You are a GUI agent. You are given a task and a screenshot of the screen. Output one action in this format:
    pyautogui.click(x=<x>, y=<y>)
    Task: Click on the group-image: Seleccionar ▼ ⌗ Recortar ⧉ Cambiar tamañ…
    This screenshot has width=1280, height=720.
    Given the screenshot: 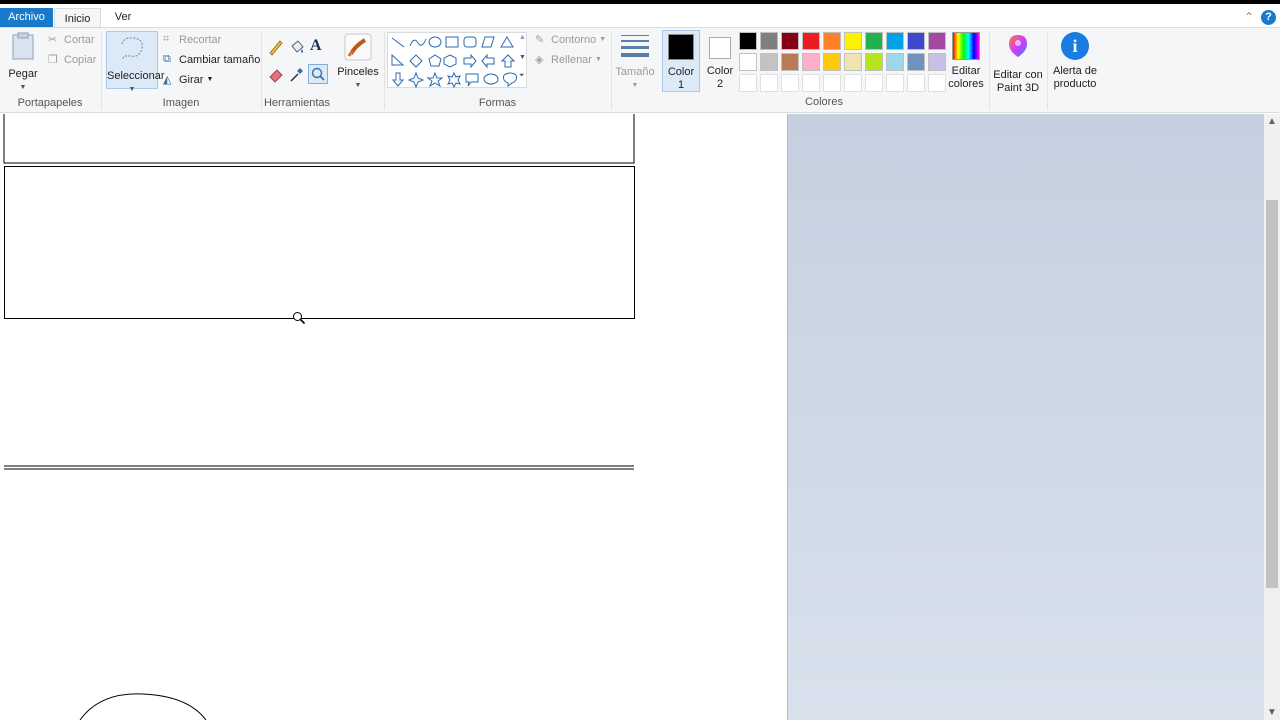 What is the action you would take?
    pyautogui.click(x=181, y=70)
    